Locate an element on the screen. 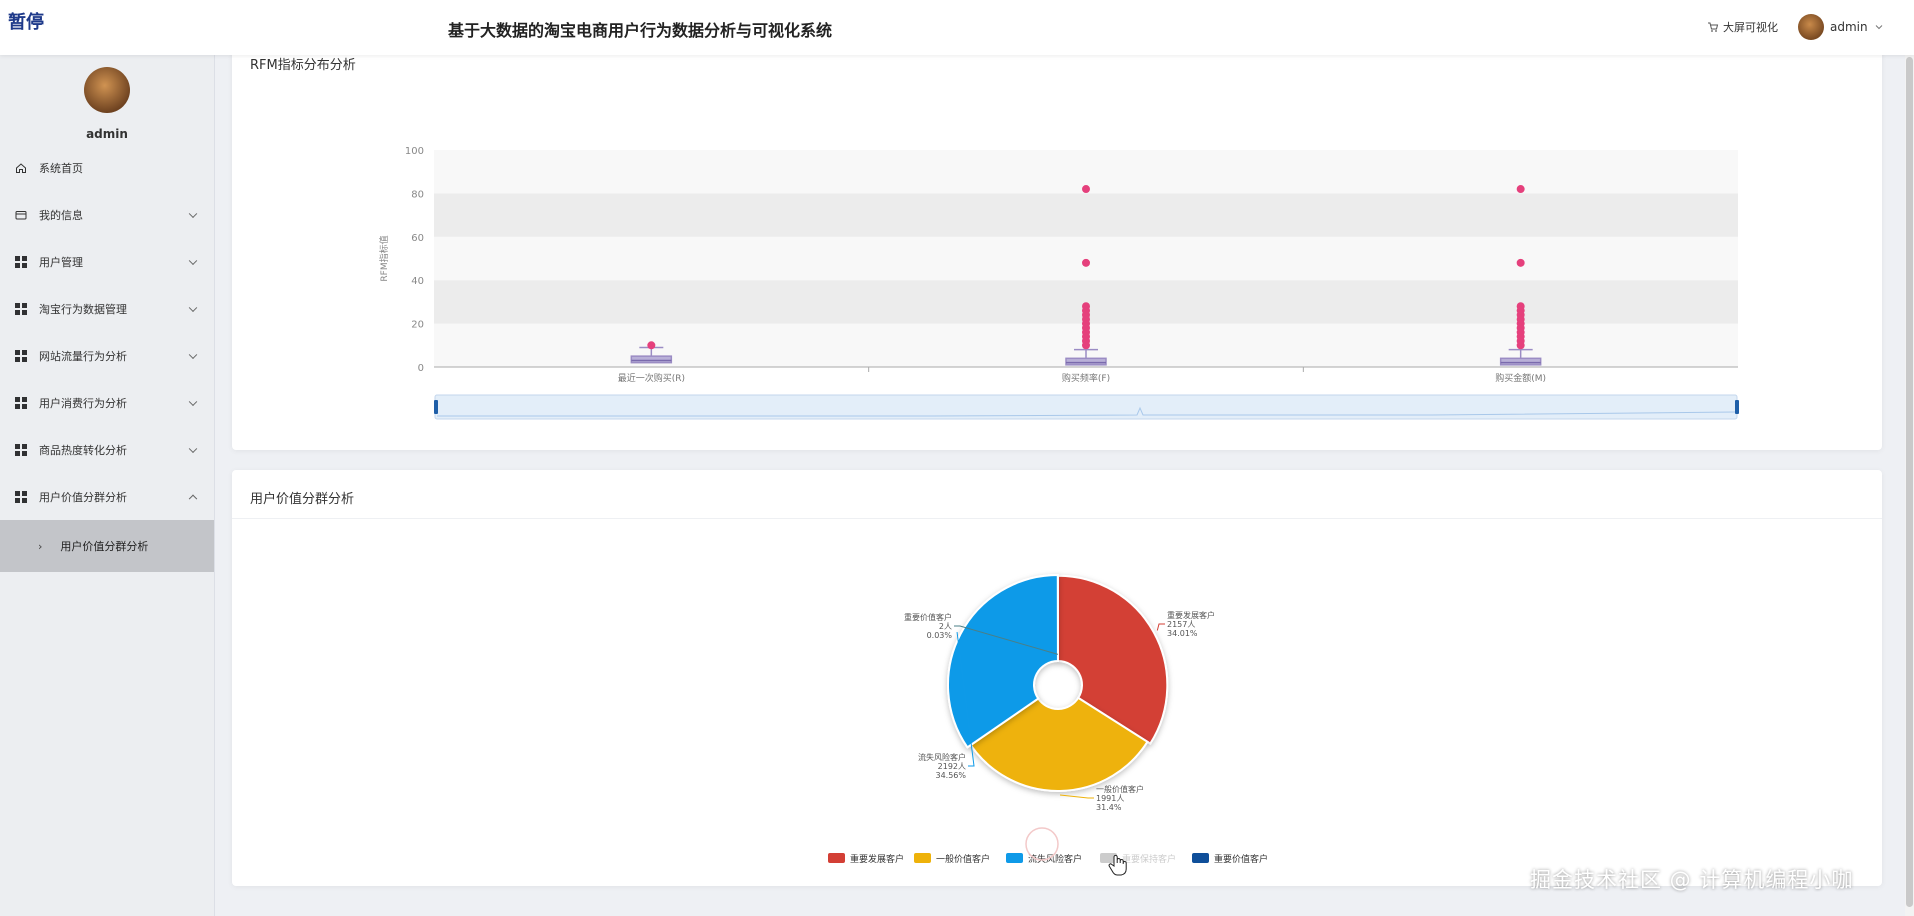 Image resolution: width=1914 pixels, height=916 pixels. chevron-right-icon: › is located at coordinates (40, 546).